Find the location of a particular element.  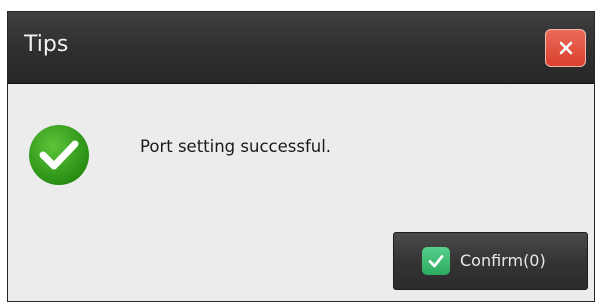

success-check-icon is located at coordinates (59, 155).